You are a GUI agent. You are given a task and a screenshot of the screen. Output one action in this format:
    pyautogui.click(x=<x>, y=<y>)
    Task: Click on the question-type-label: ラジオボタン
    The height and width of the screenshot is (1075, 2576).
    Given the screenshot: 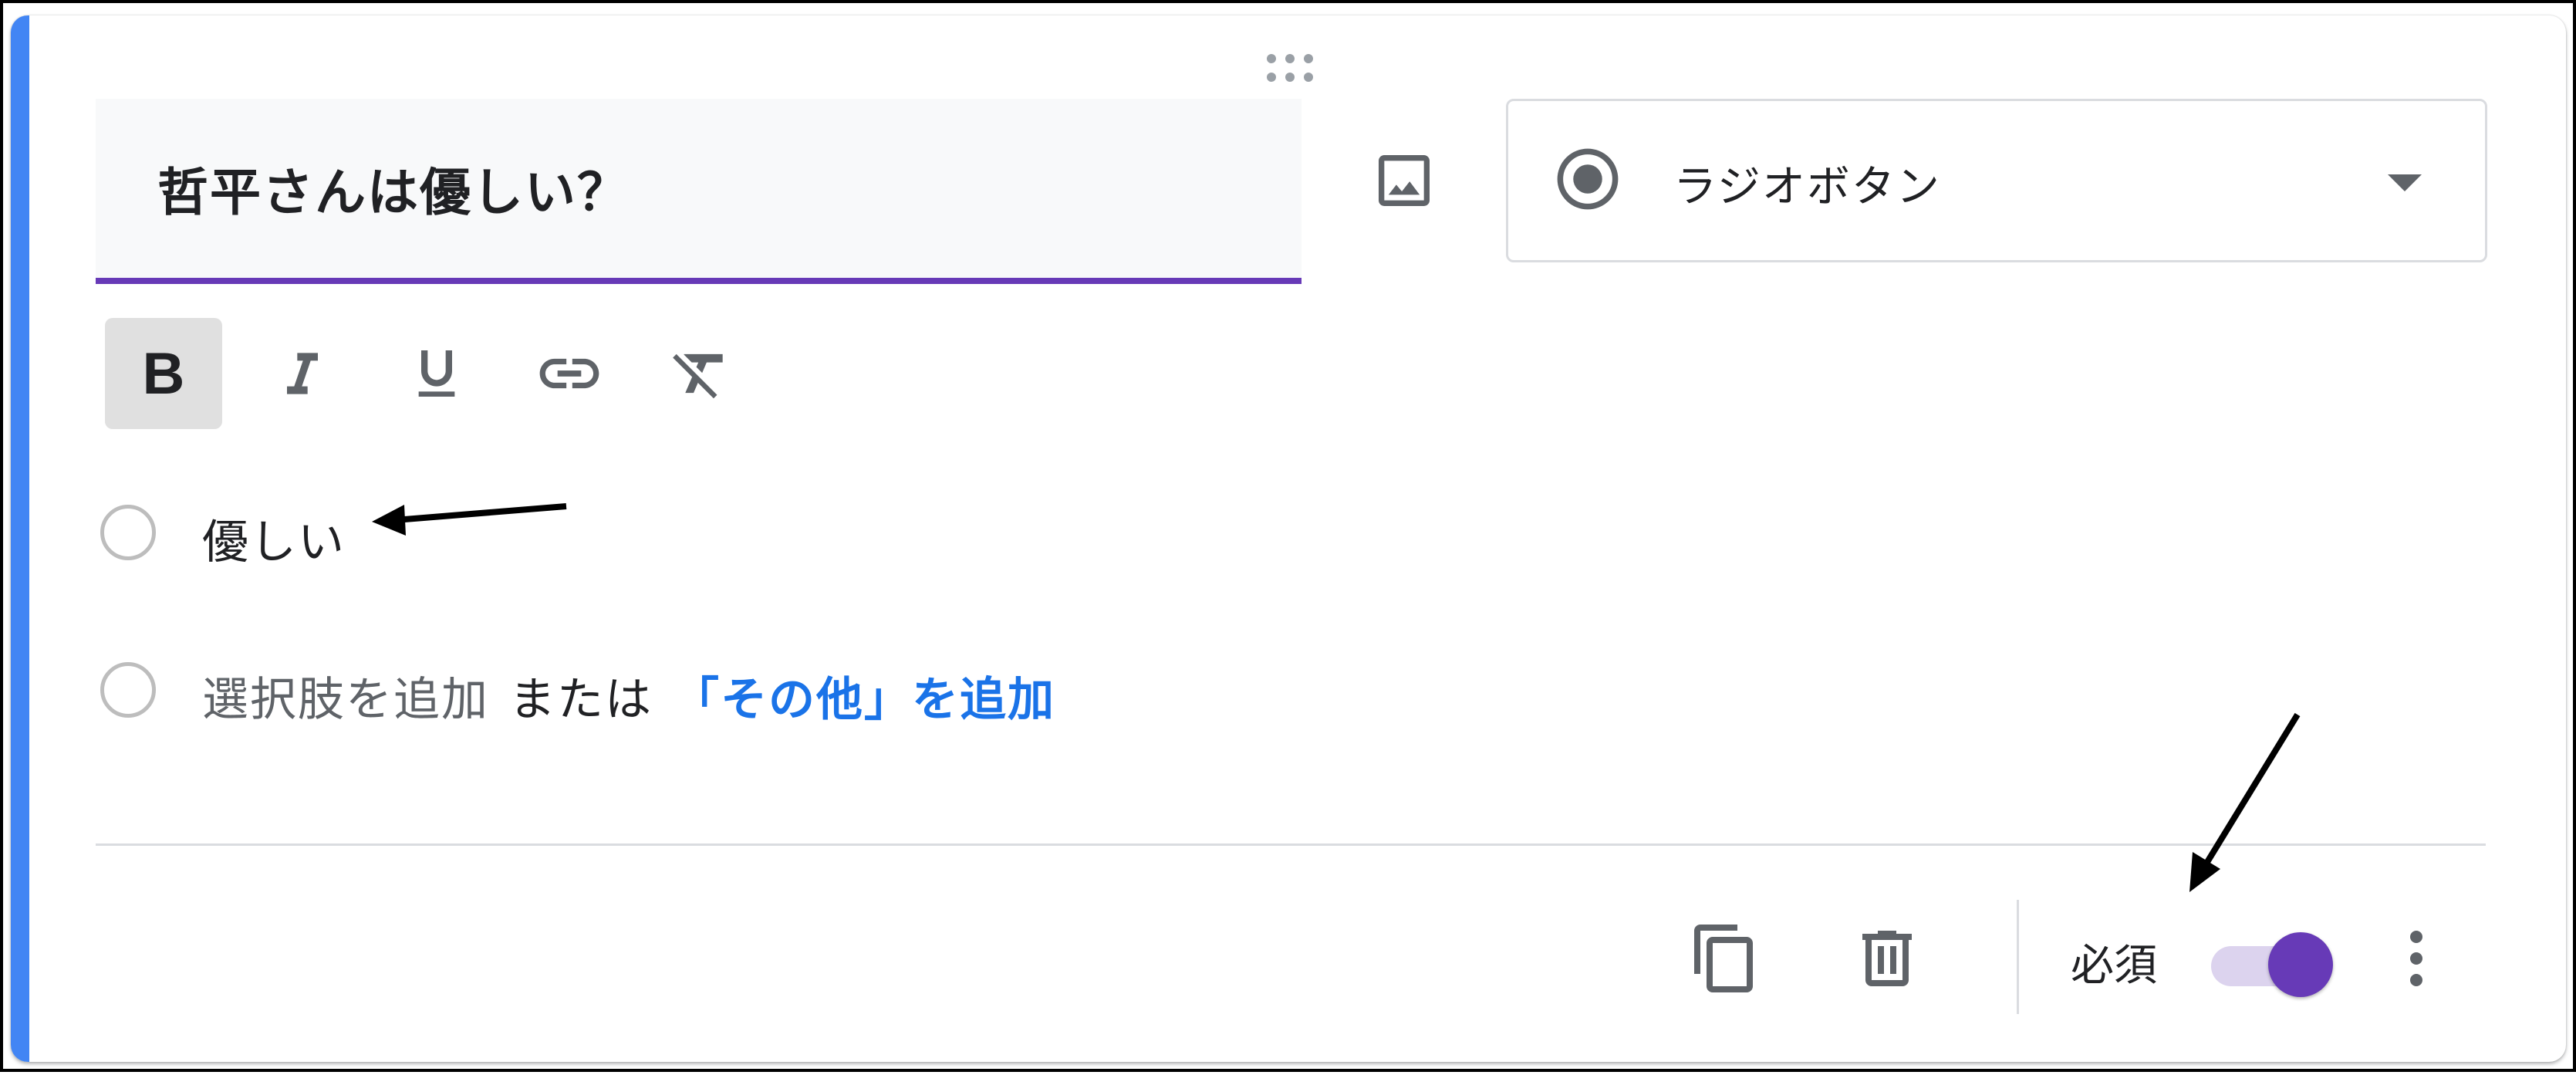 What is the action you would take?
    pyautogui.click(x=1807, y=187)
    